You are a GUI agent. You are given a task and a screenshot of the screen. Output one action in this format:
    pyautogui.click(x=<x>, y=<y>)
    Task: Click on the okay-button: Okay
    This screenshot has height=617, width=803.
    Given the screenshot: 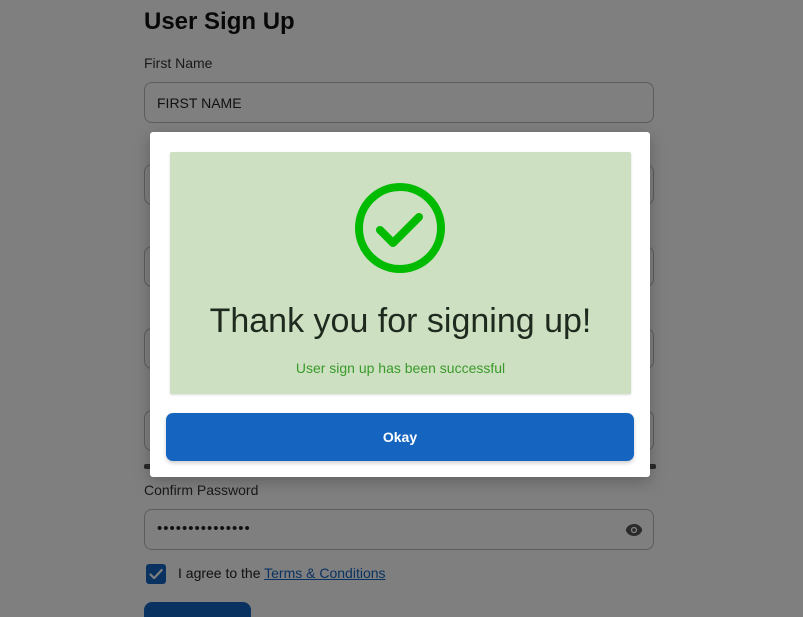 What is the action you would take?
    pyautogui.click(x=400, y=437)
    